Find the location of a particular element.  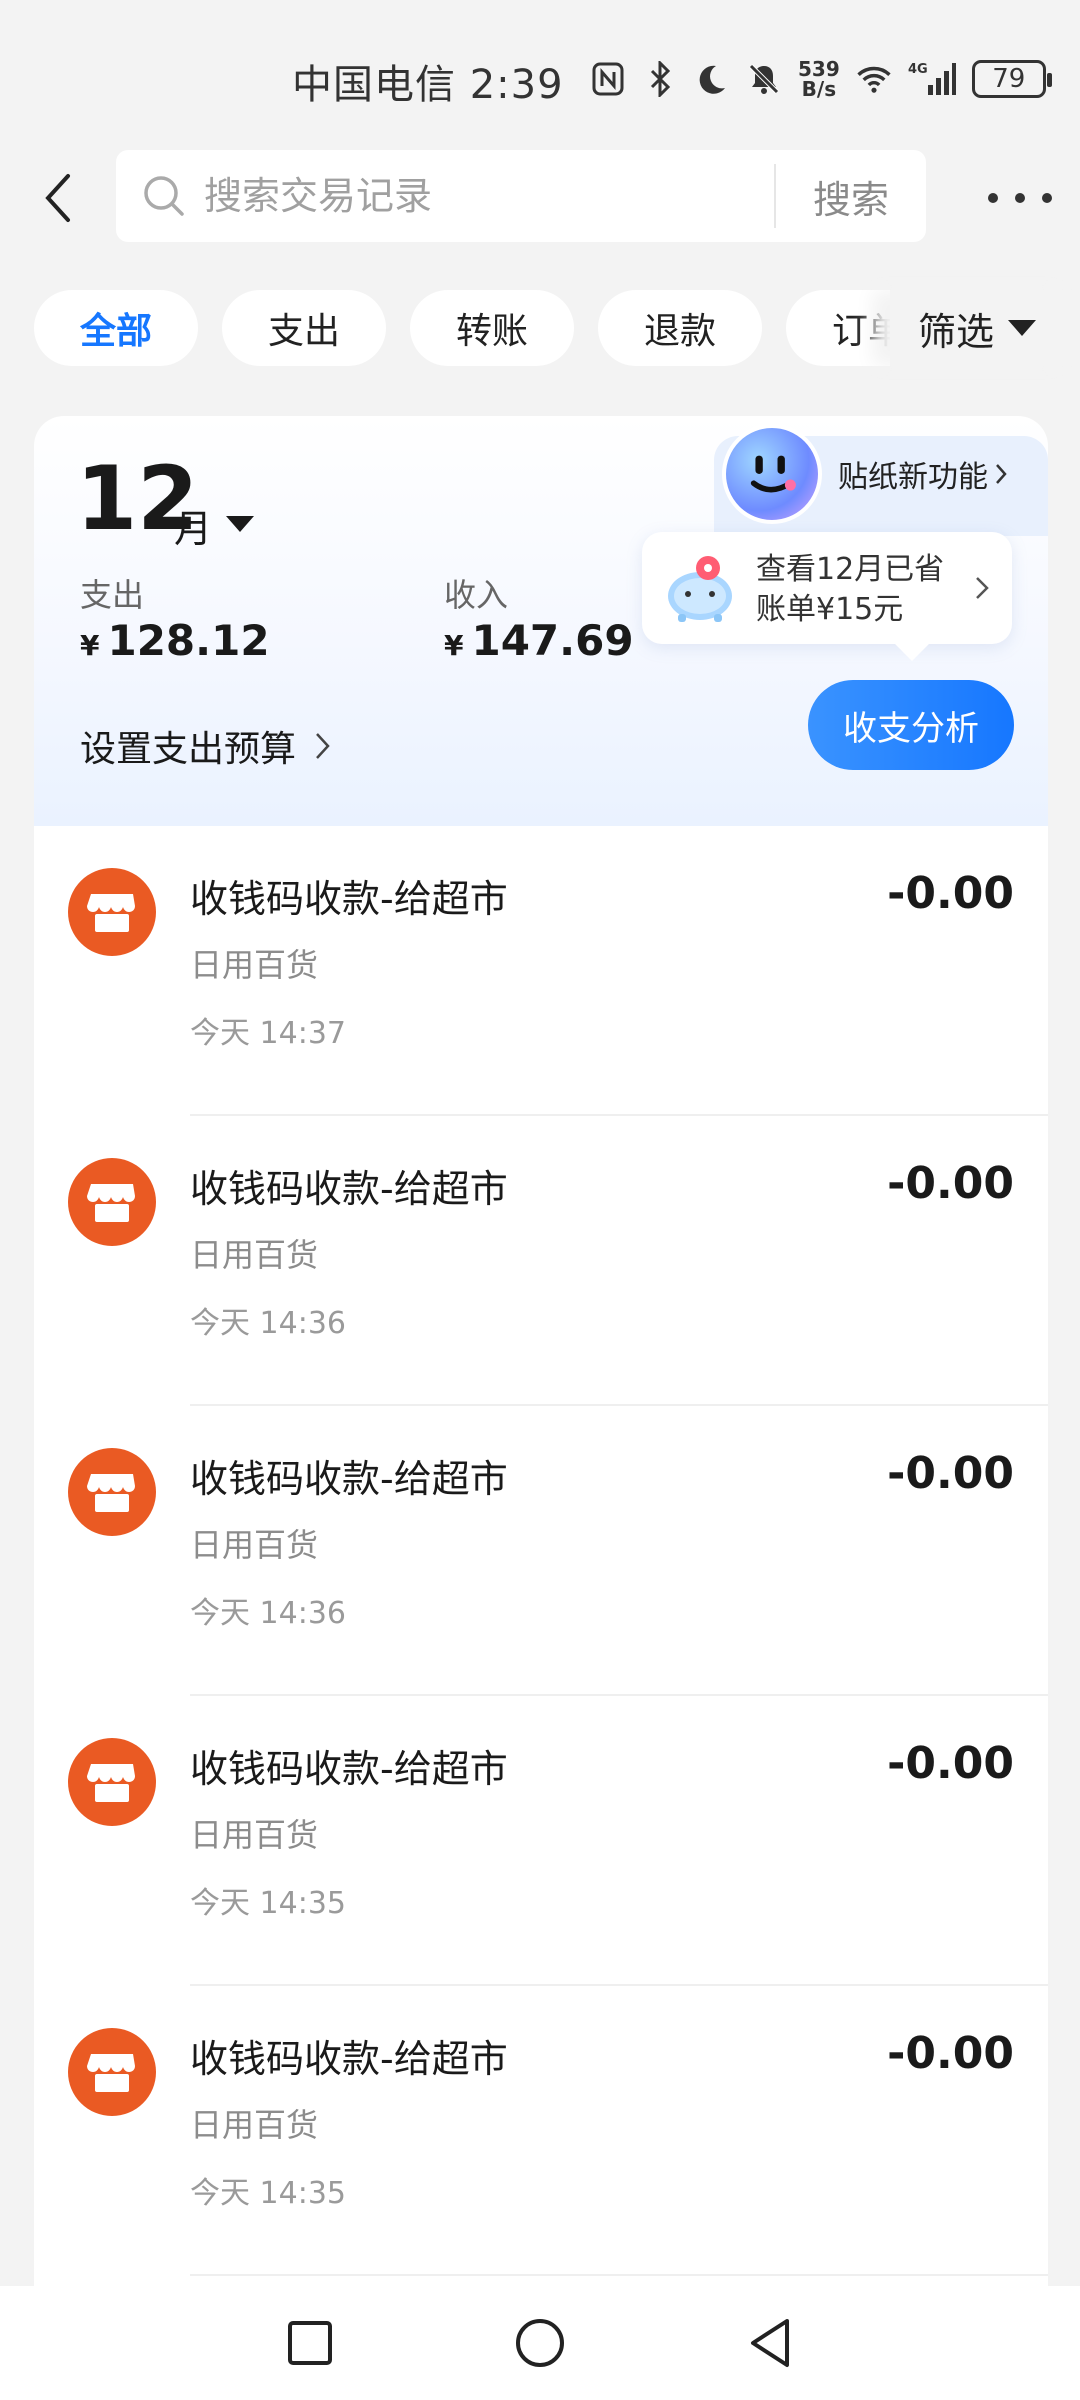

system-back-button is located at coordinates (770, 2343).